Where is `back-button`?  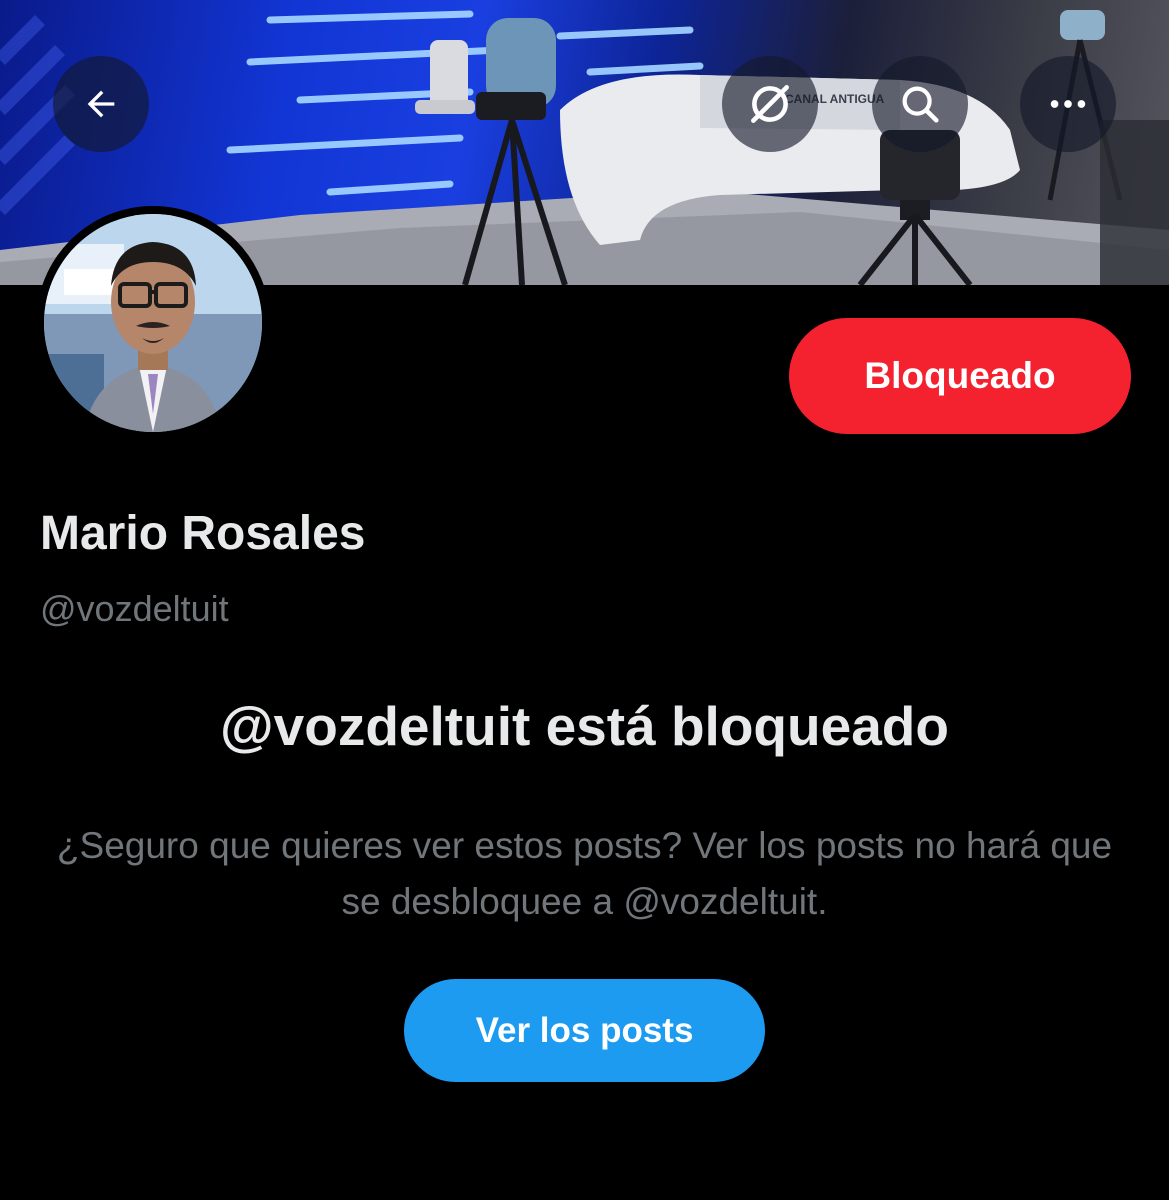
back-button is located at coordinates (101, 104).